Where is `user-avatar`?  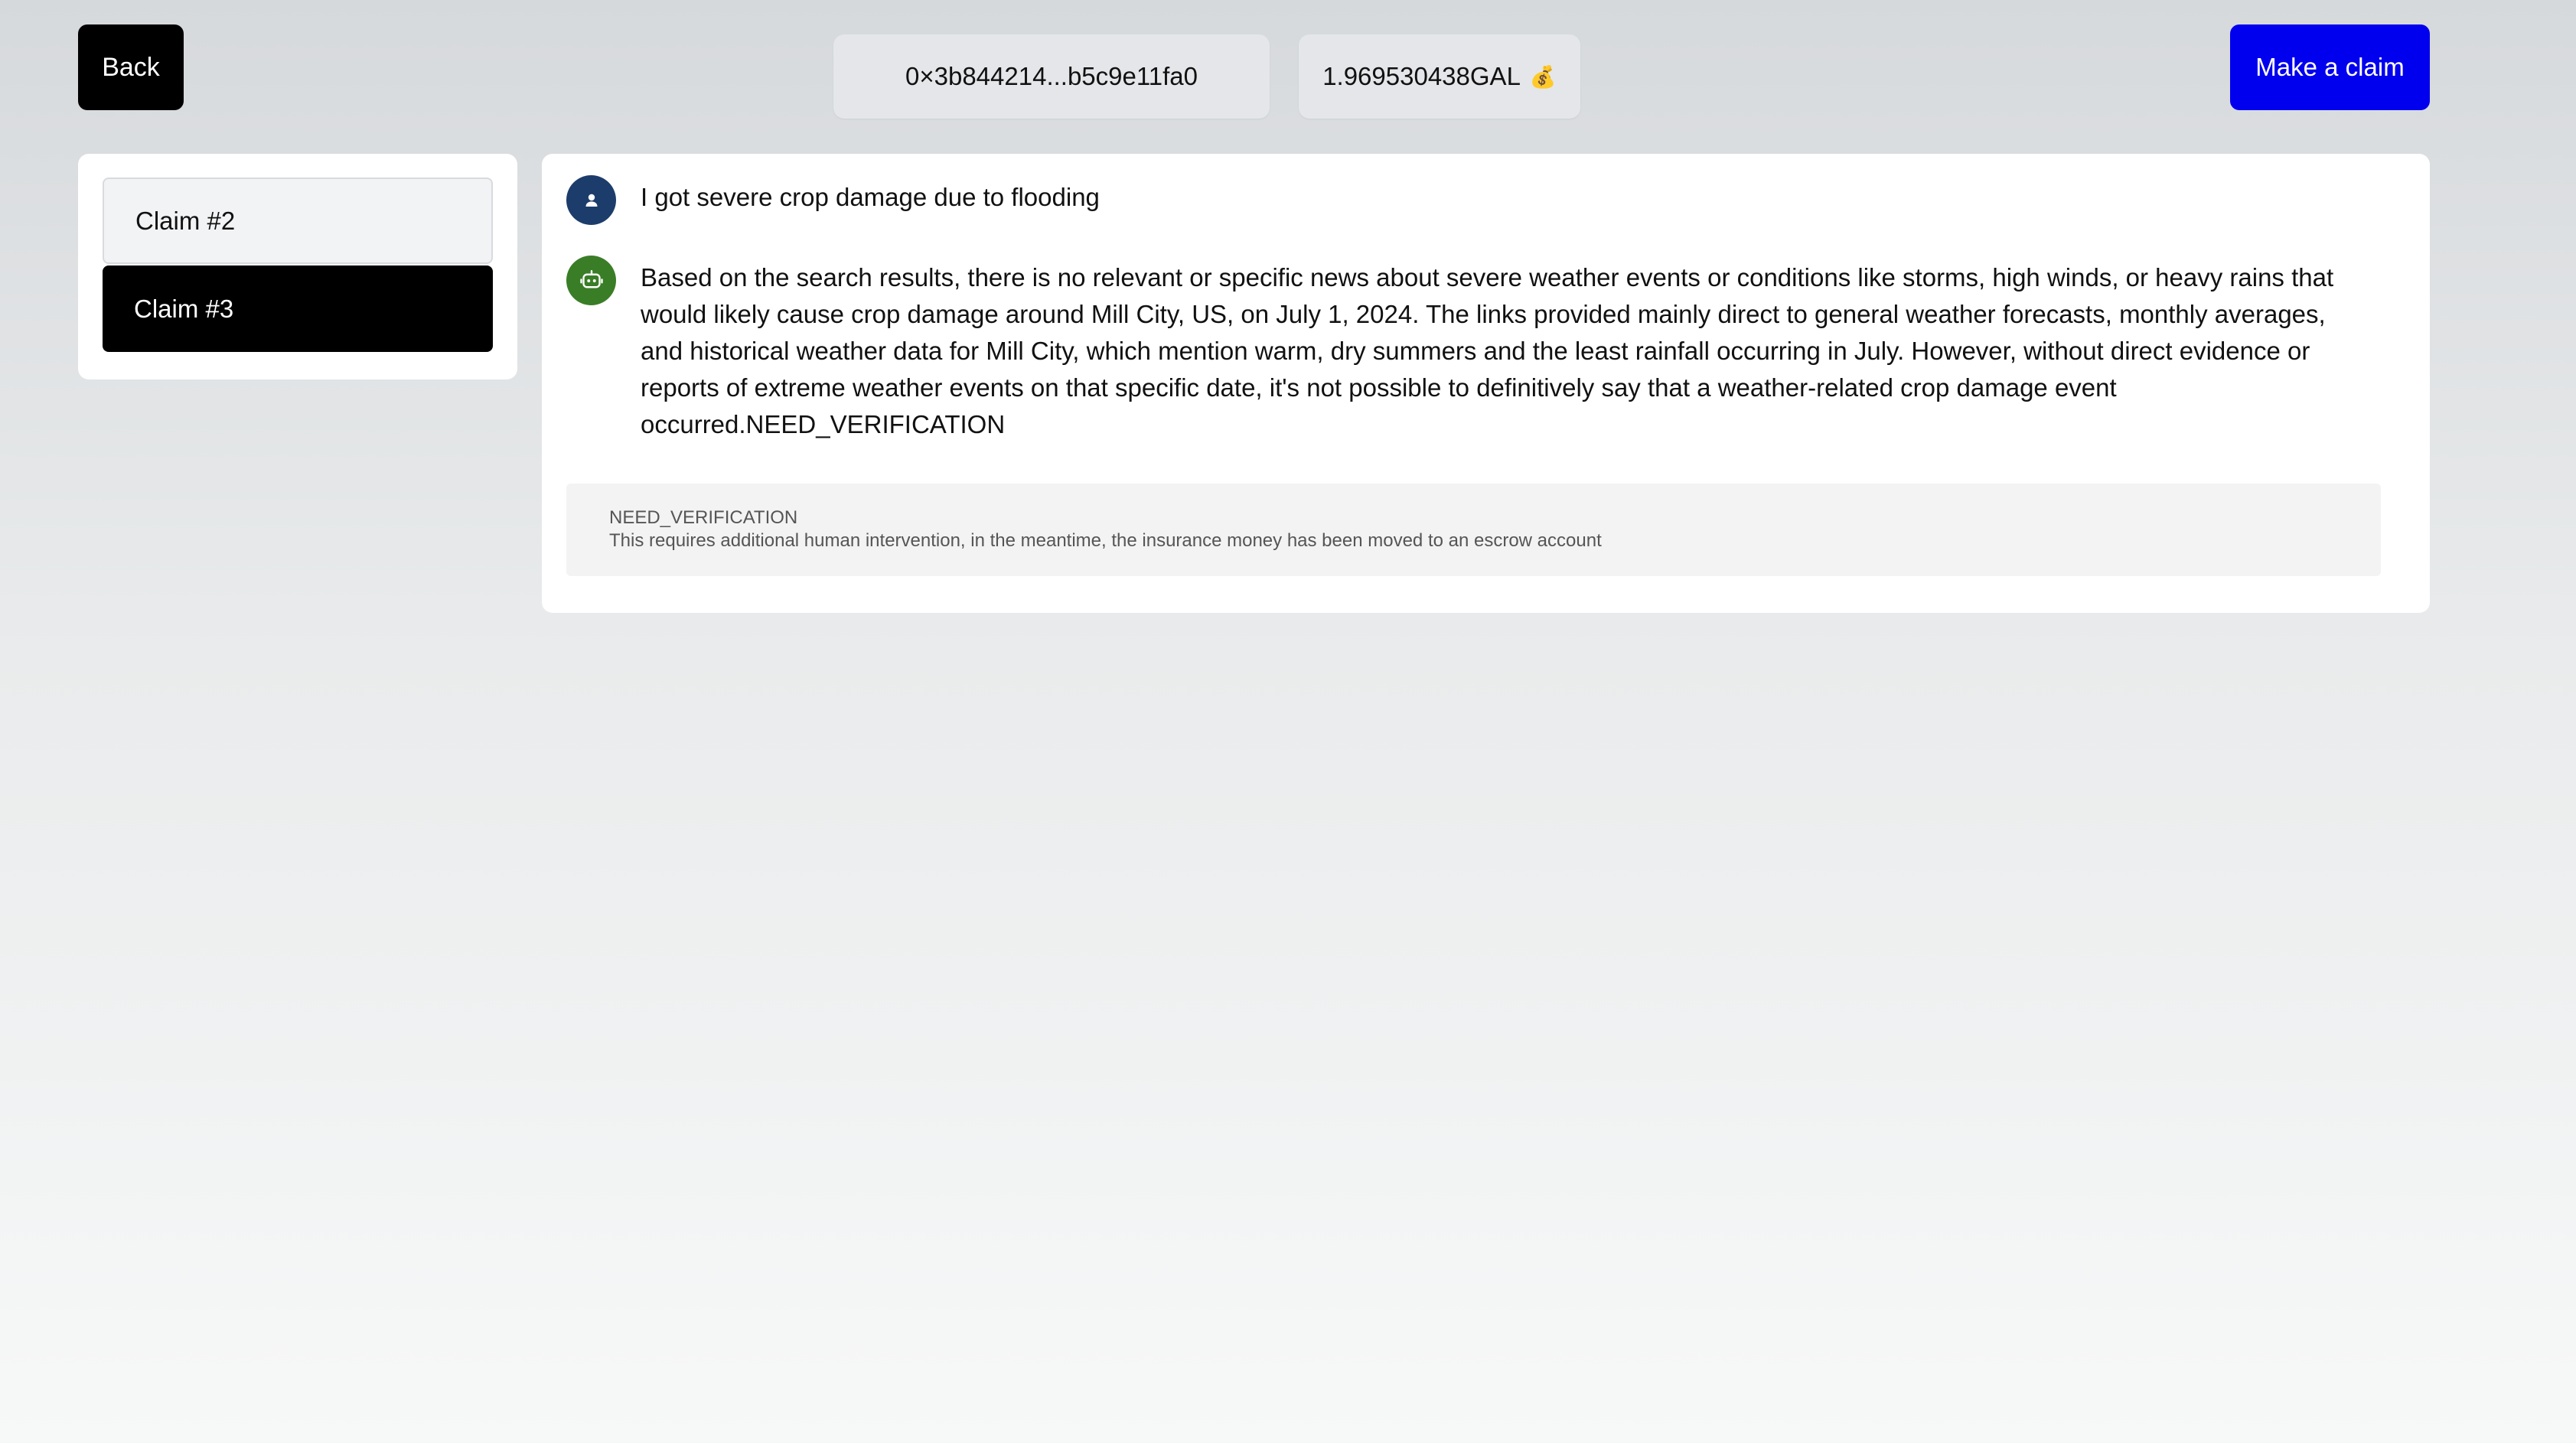
user-avatar is located at coordinates (591, 200).